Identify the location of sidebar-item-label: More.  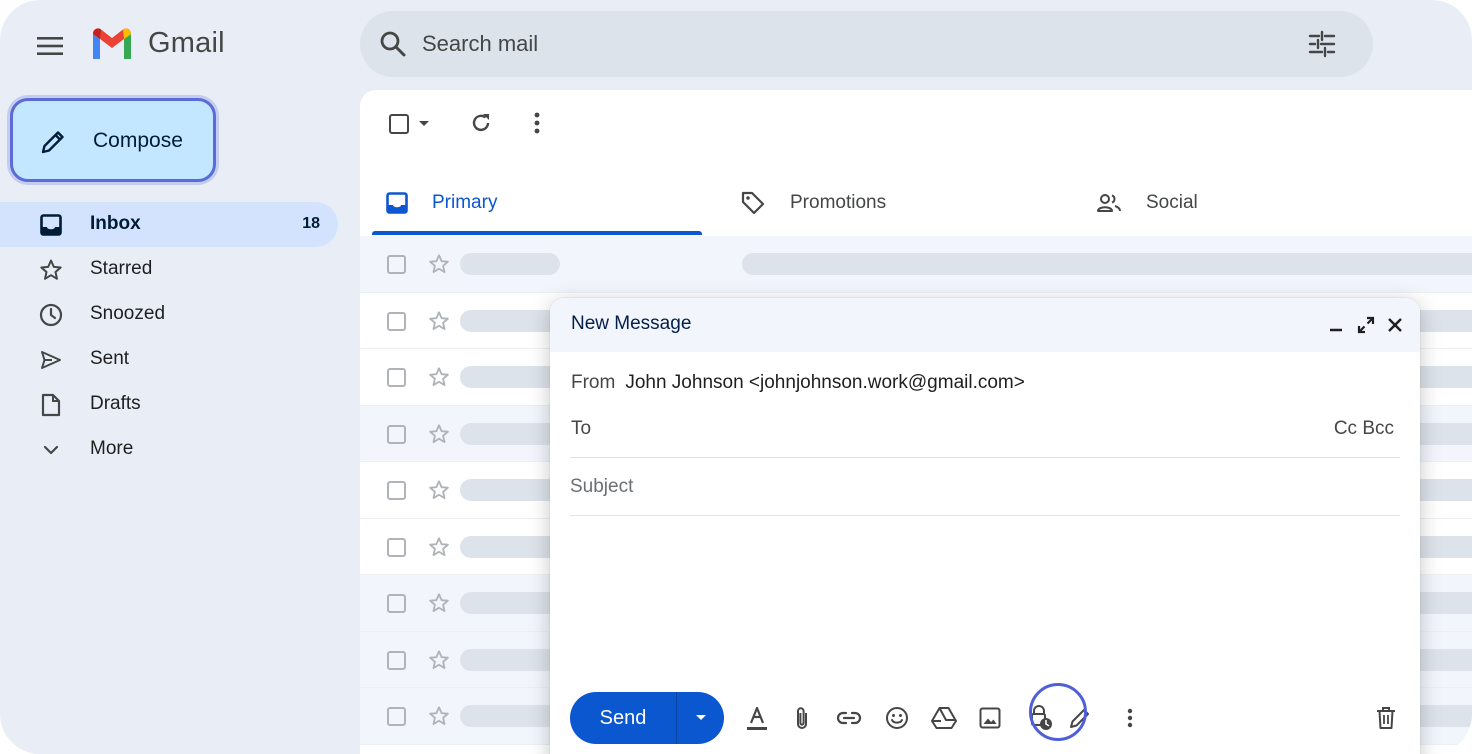
(112, 448).